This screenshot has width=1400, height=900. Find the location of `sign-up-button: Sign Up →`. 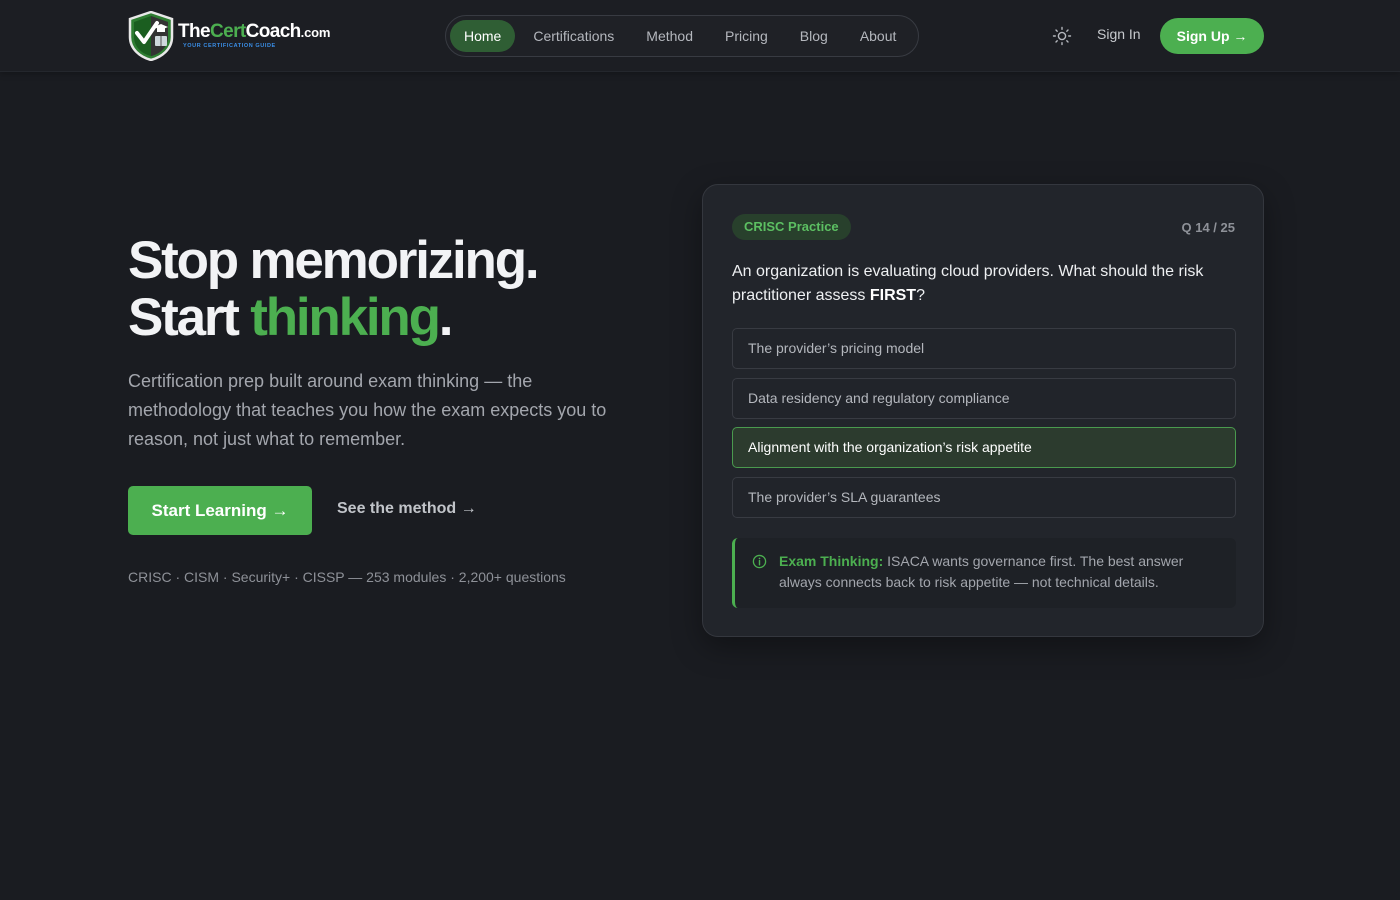

sign-up-button: Sign Up → is located at coordinates (1212, 36).